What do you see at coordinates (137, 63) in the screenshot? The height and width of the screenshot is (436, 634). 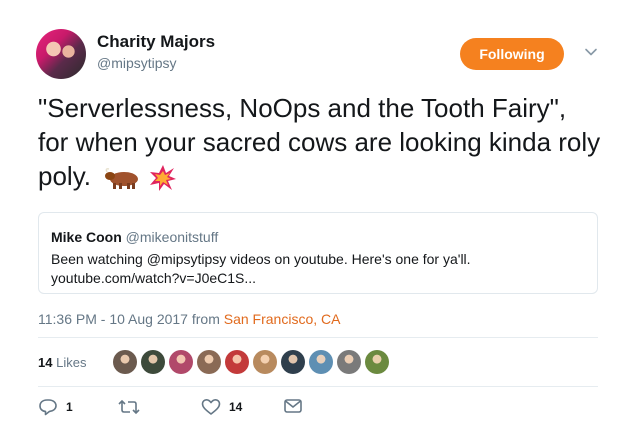 I see `author-handle: @mipsytipsy` at bounding box center [137, 63].